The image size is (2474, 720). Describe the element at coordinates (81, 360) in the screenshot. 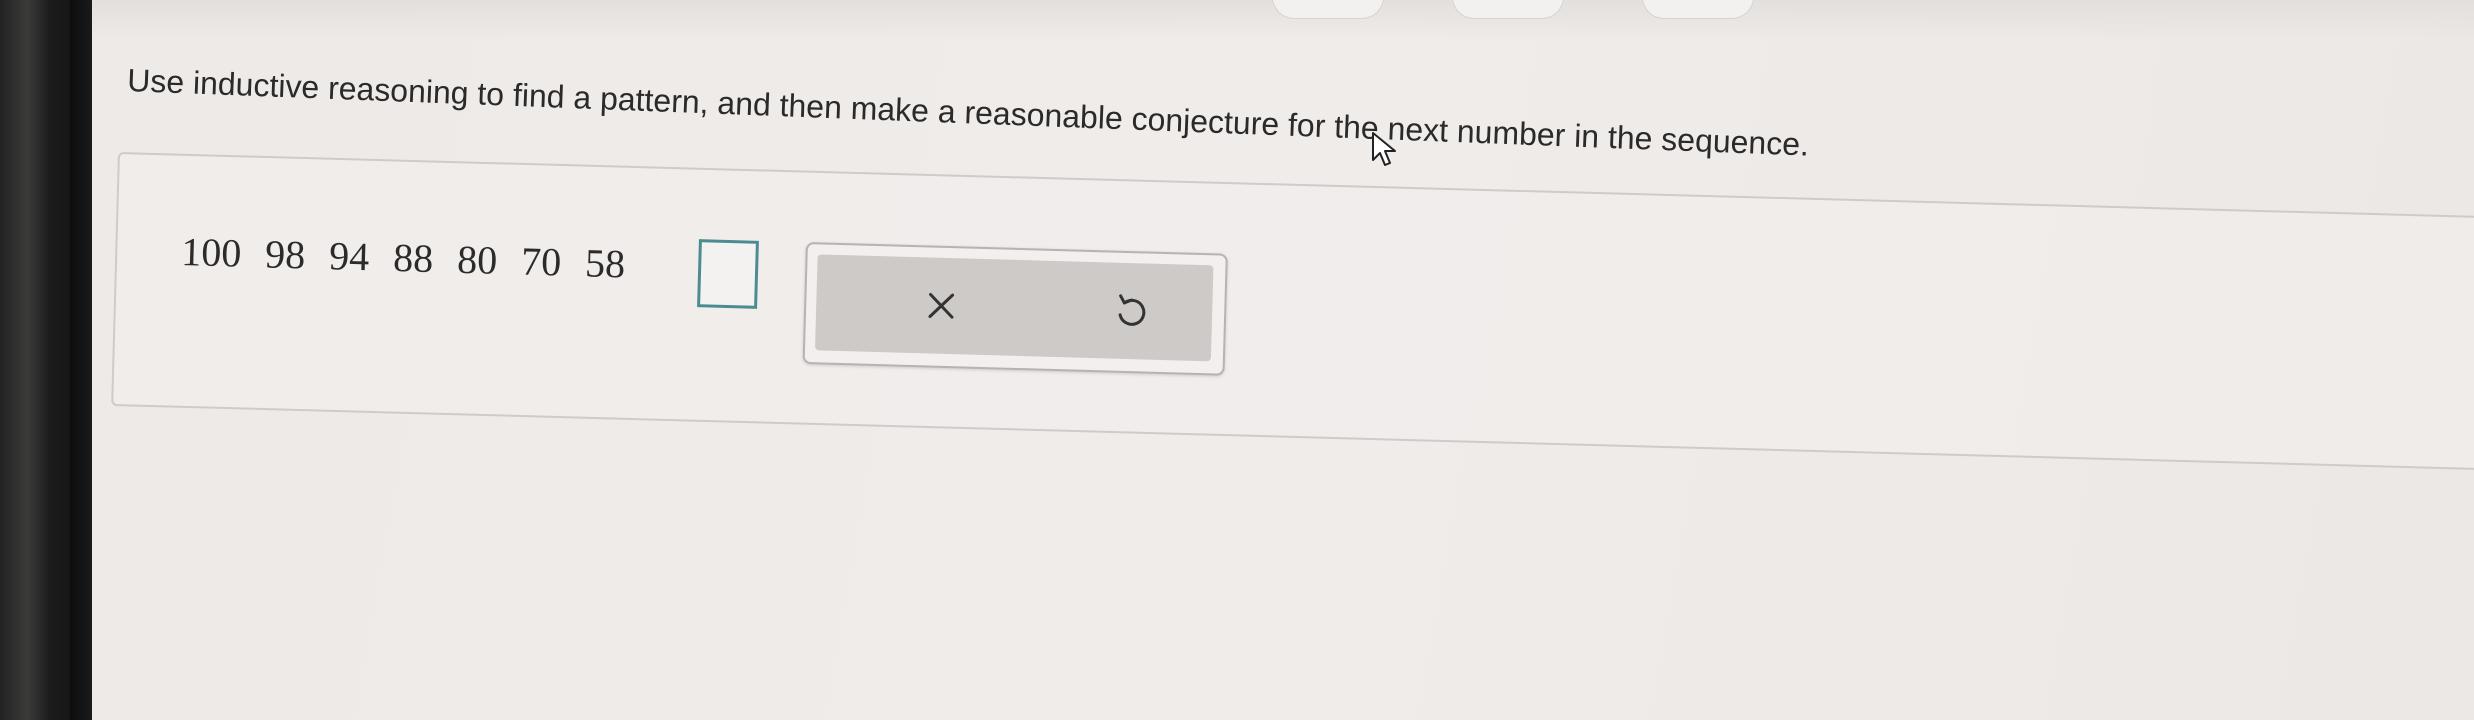

I see `device-bezel-edge` at that location.